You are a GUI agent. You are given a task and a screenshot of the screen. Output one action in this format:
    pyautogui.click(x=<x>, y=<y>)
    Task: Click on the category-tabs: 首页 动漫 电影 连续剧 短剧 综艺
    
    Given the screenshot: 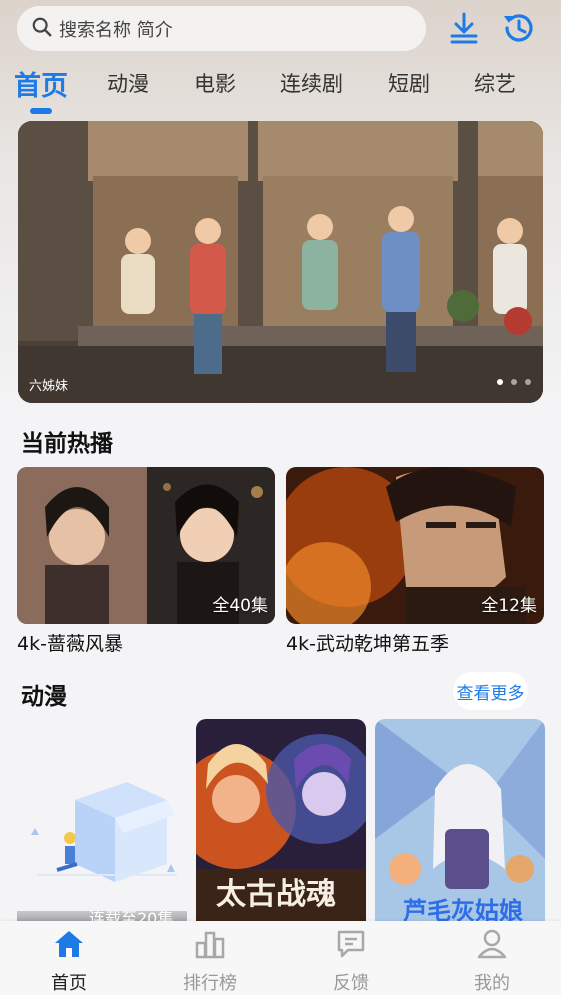 What is the action you would take?
    pyautogui.click(x=280, y=89)
    